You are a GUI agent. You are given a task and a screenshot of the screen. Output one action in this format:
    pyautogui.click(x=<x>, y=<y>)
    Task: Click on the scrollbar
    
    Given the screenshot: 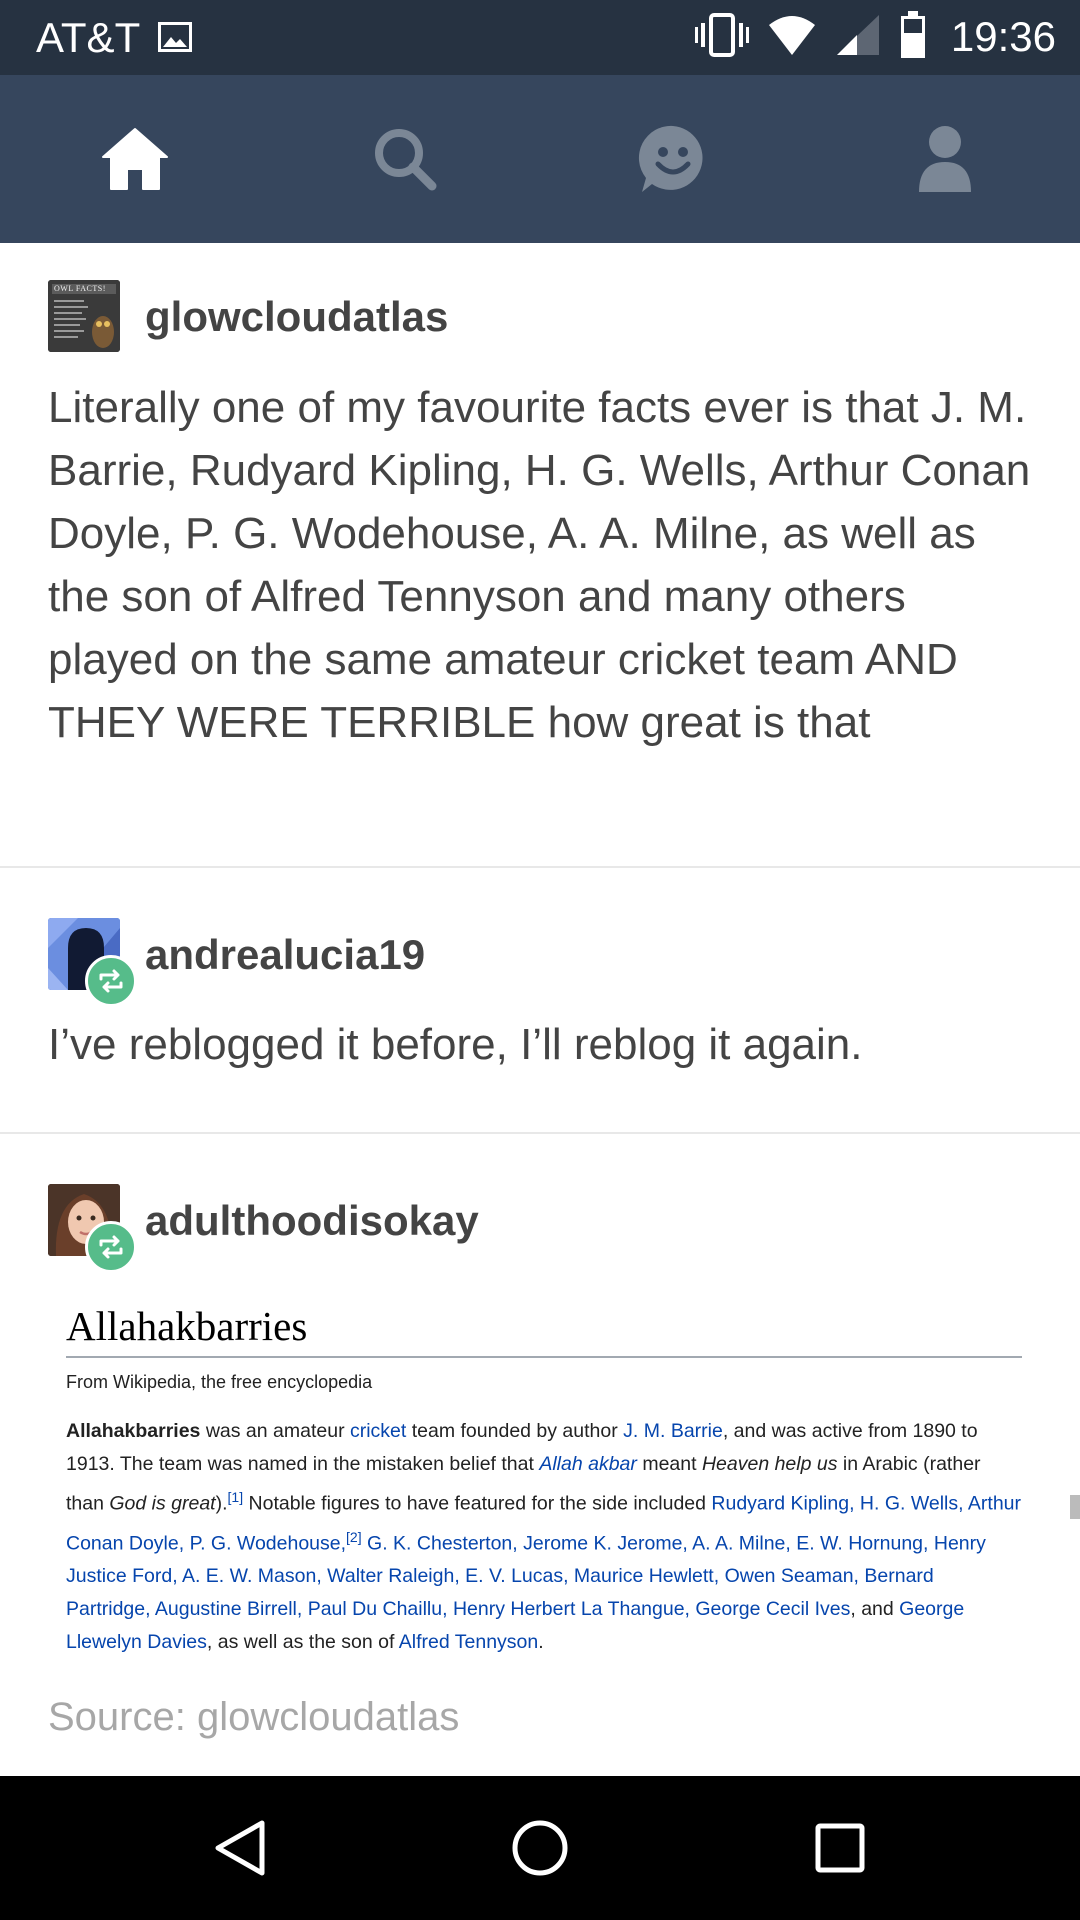 What is the action you would take?
    pyautogui.click(x=1075, y=1507)
    